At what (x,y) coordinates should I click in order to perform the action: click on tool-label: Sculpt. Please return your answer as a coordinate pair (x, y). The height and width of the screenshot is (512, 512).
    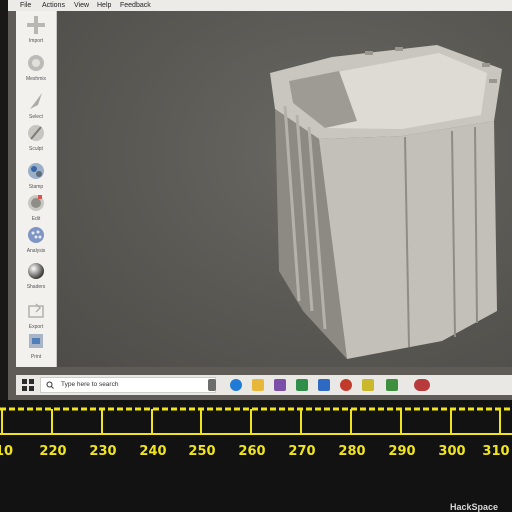
    Looking at the image, I should click on (36, 149).